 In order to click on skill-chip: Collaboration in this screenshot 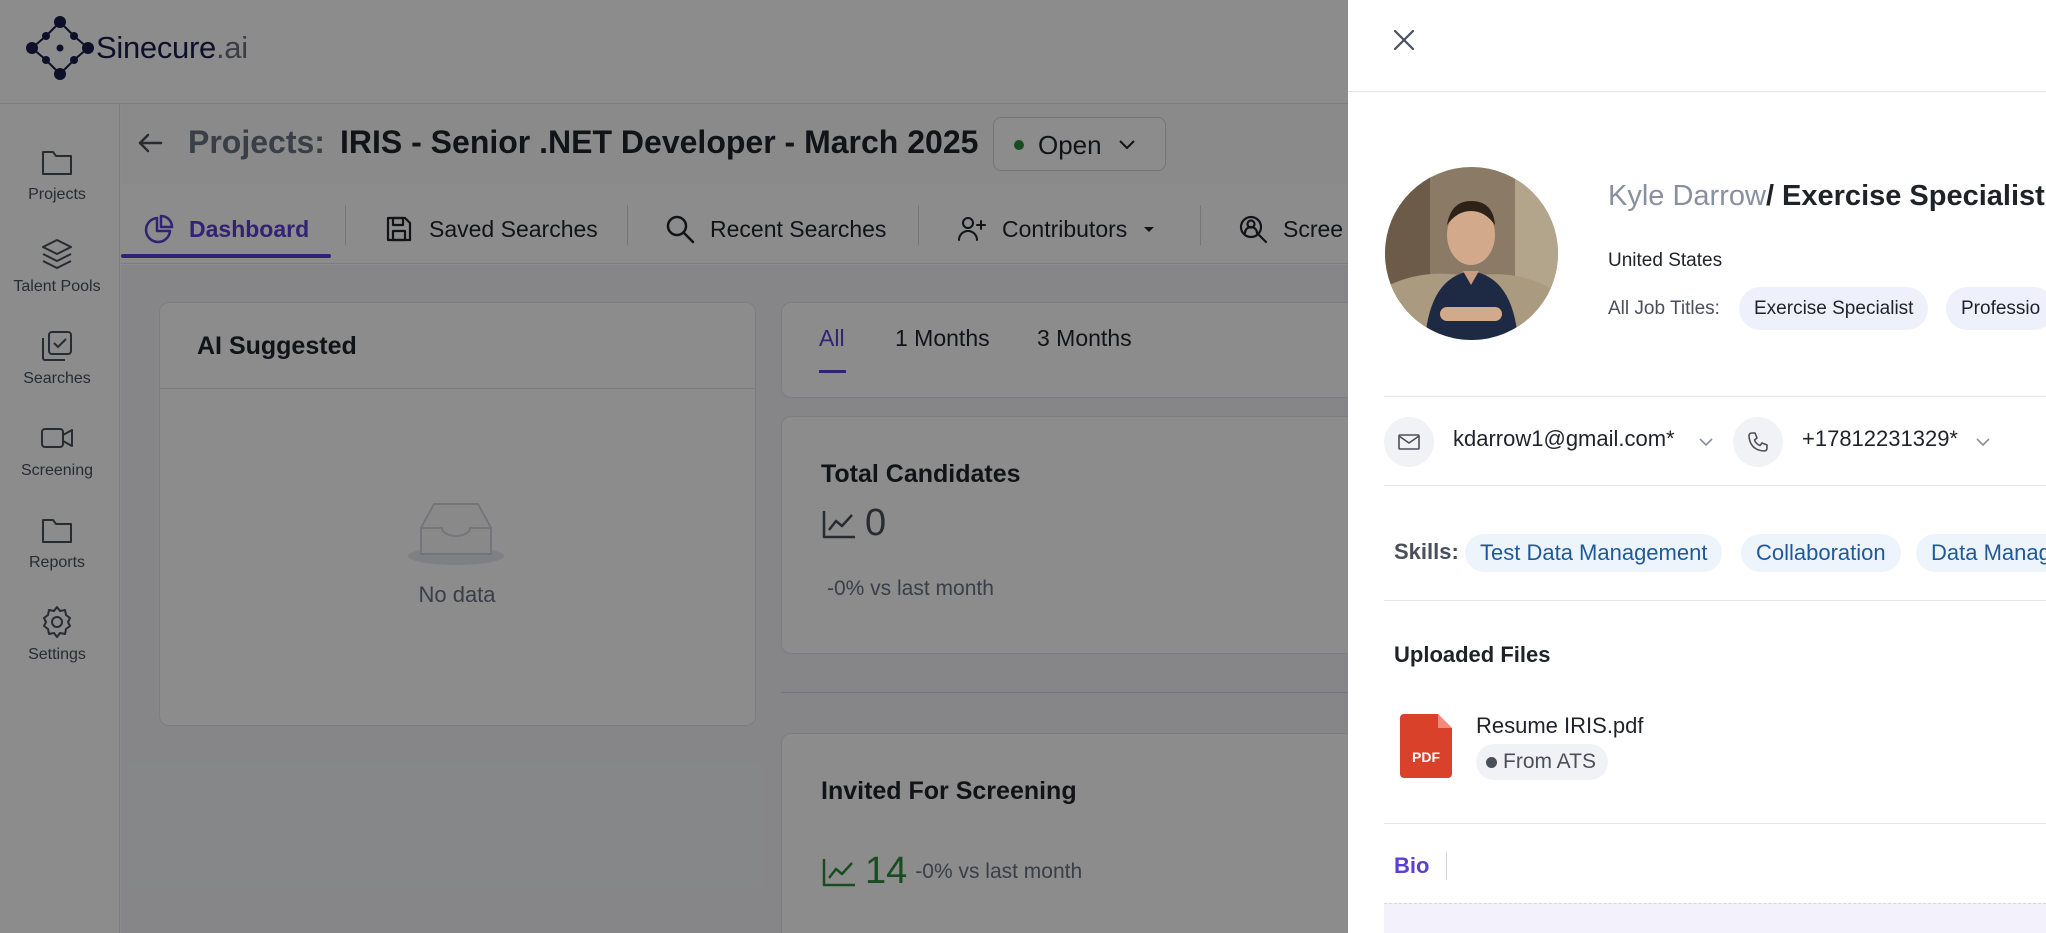, I will do `click(1821, 553)`.